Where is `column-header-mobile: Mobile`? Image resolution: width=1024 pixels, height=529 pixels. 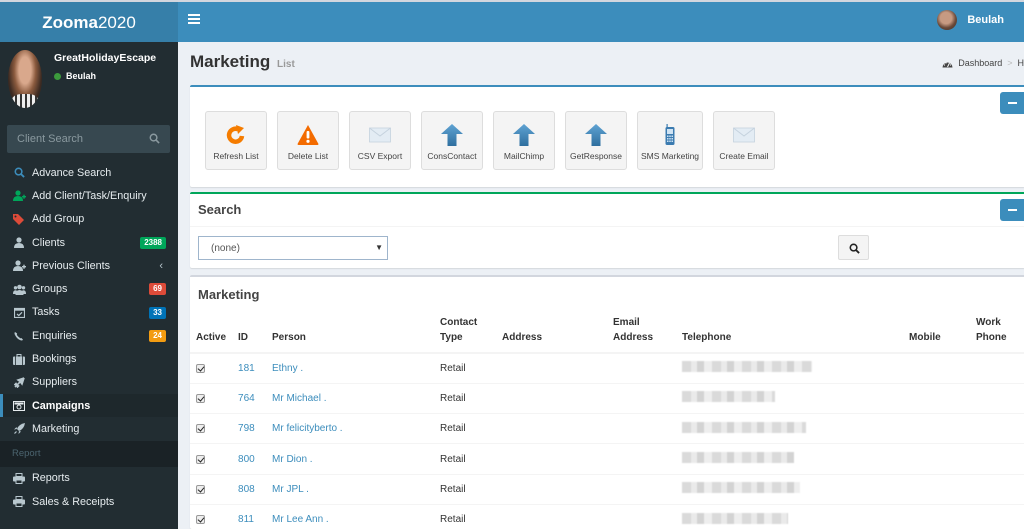 column-header-mobile: Mobile is located at coordinates (937, 334).